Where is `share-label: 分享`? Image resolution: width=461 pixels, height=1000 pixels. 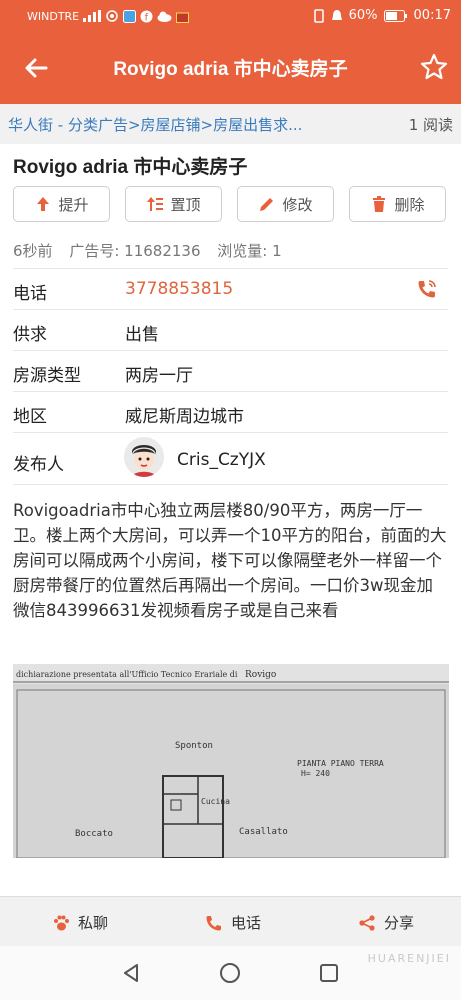
share-label: 分享 is located at coordinates (399, 923).